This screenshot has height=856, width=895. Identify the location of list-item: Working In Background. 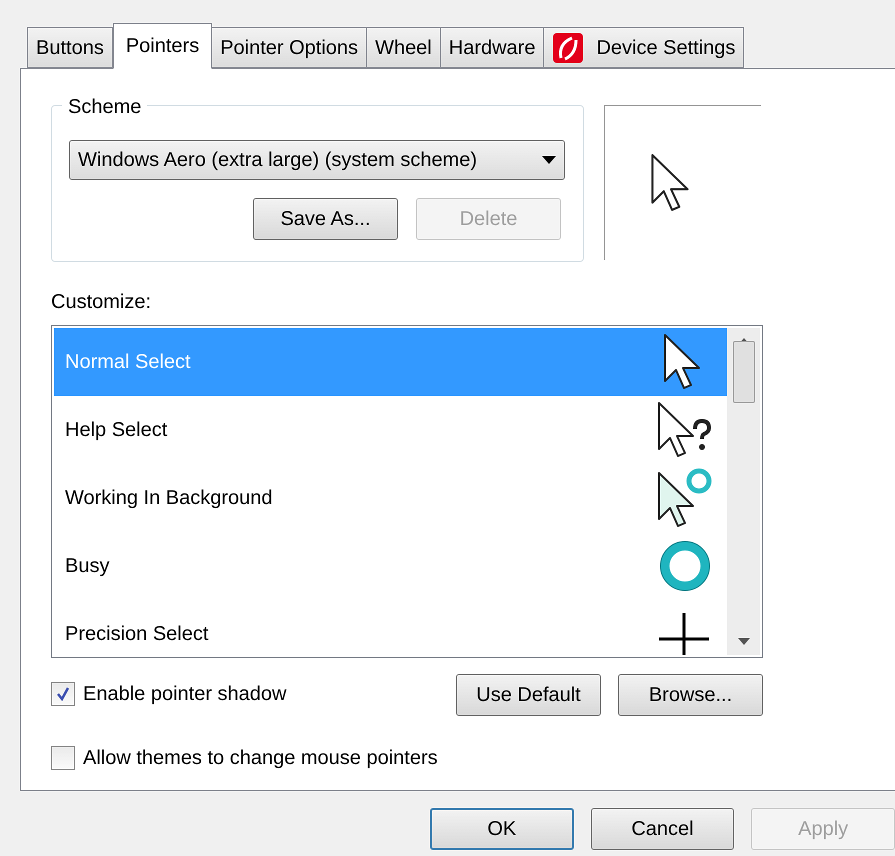
(390, 498).